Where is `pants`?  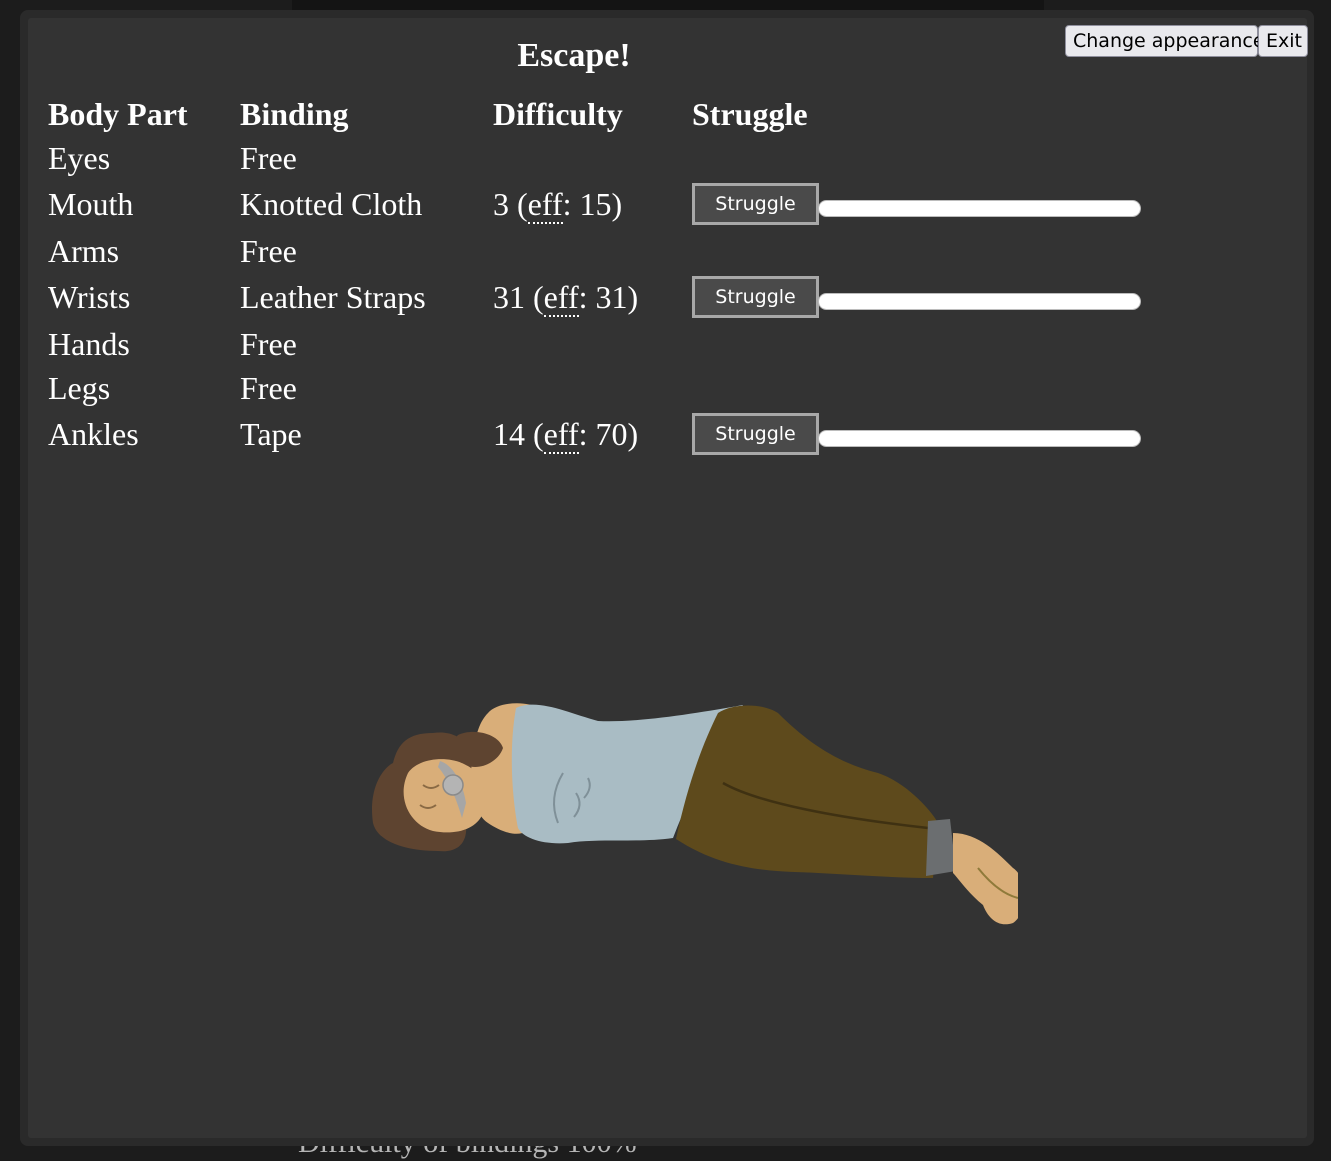 pants is located at coordinates (807, 791).